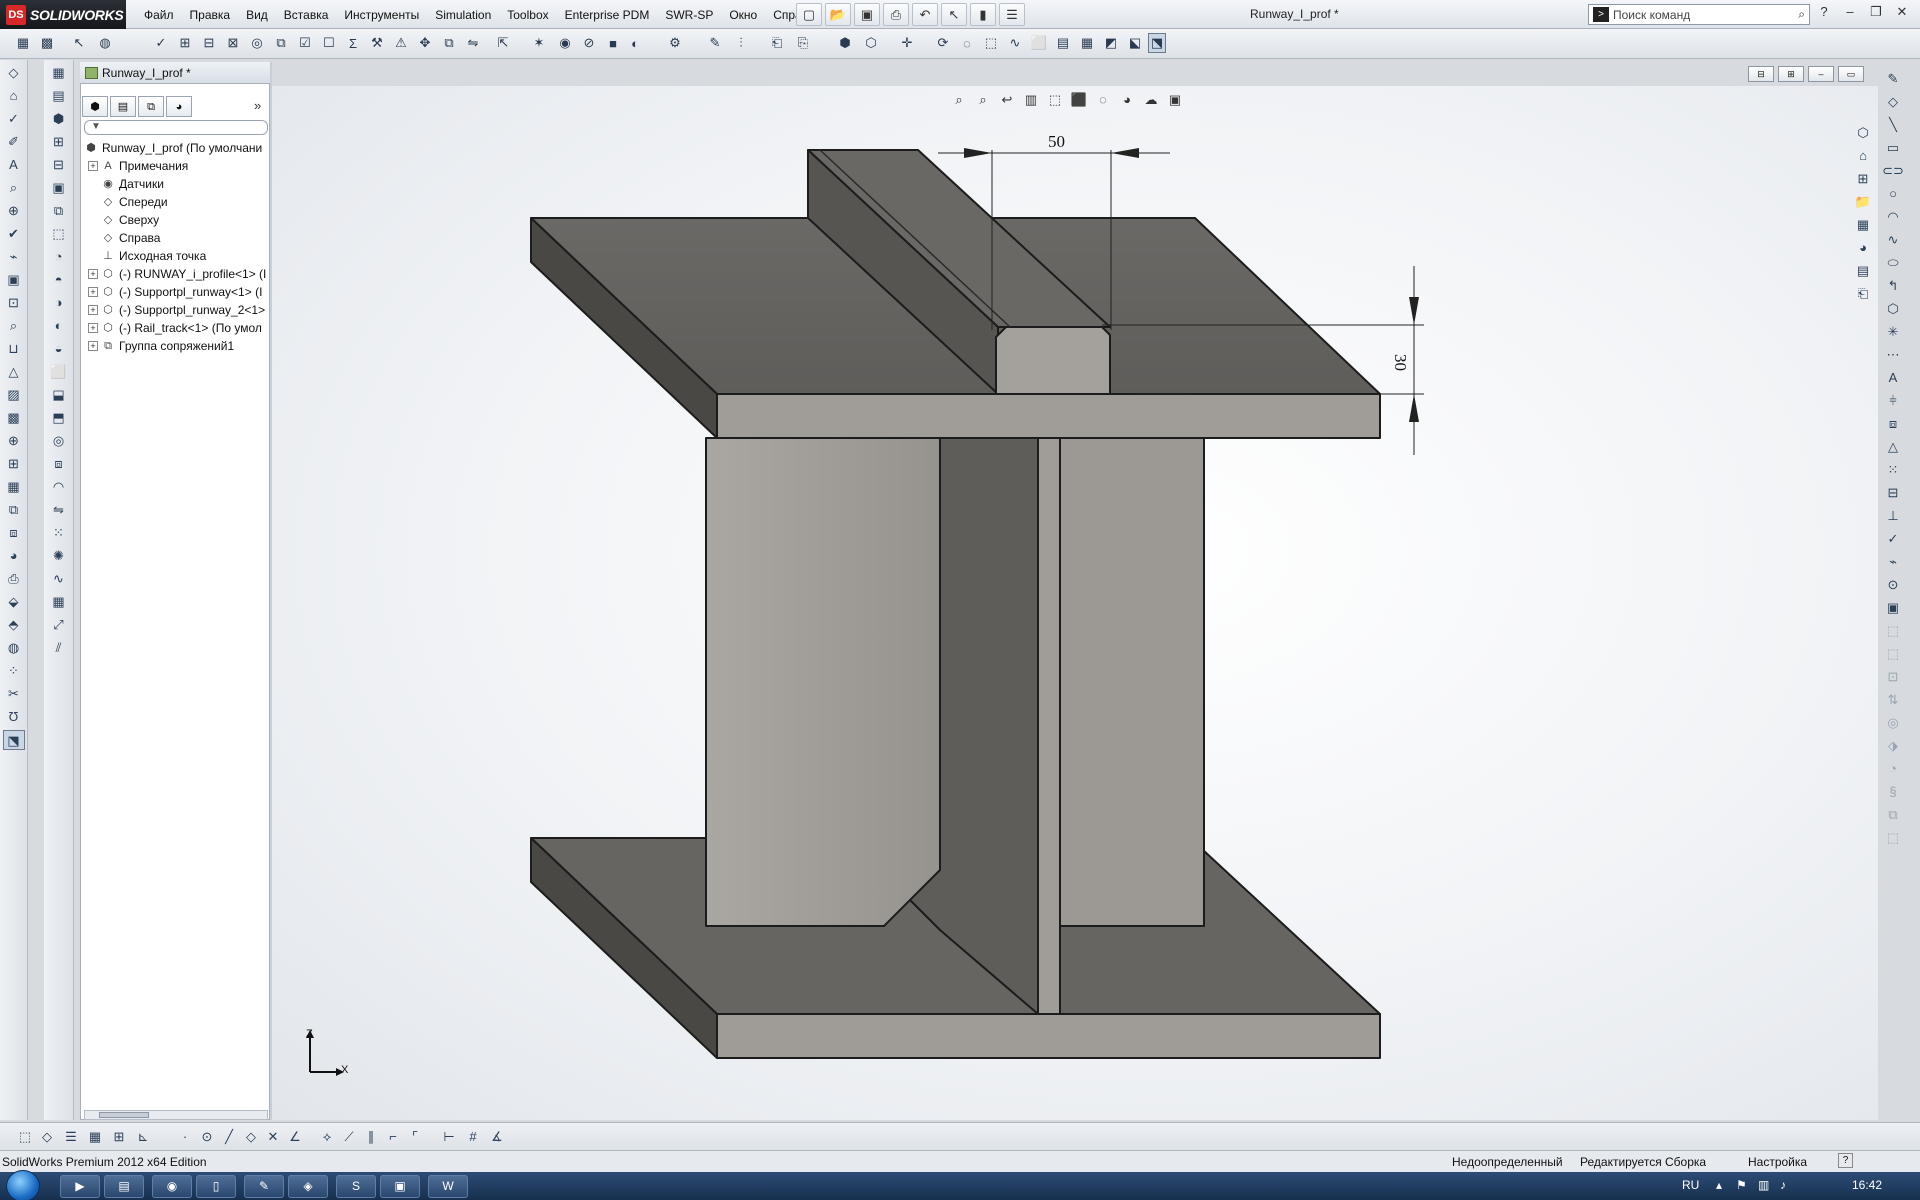 Image resolution: width=1920 pixels, height=1200 pixels. Describe the element at coordinates (1893, 539) in the screenshot. I see `repair-sketch-icon: ✓` at that location.